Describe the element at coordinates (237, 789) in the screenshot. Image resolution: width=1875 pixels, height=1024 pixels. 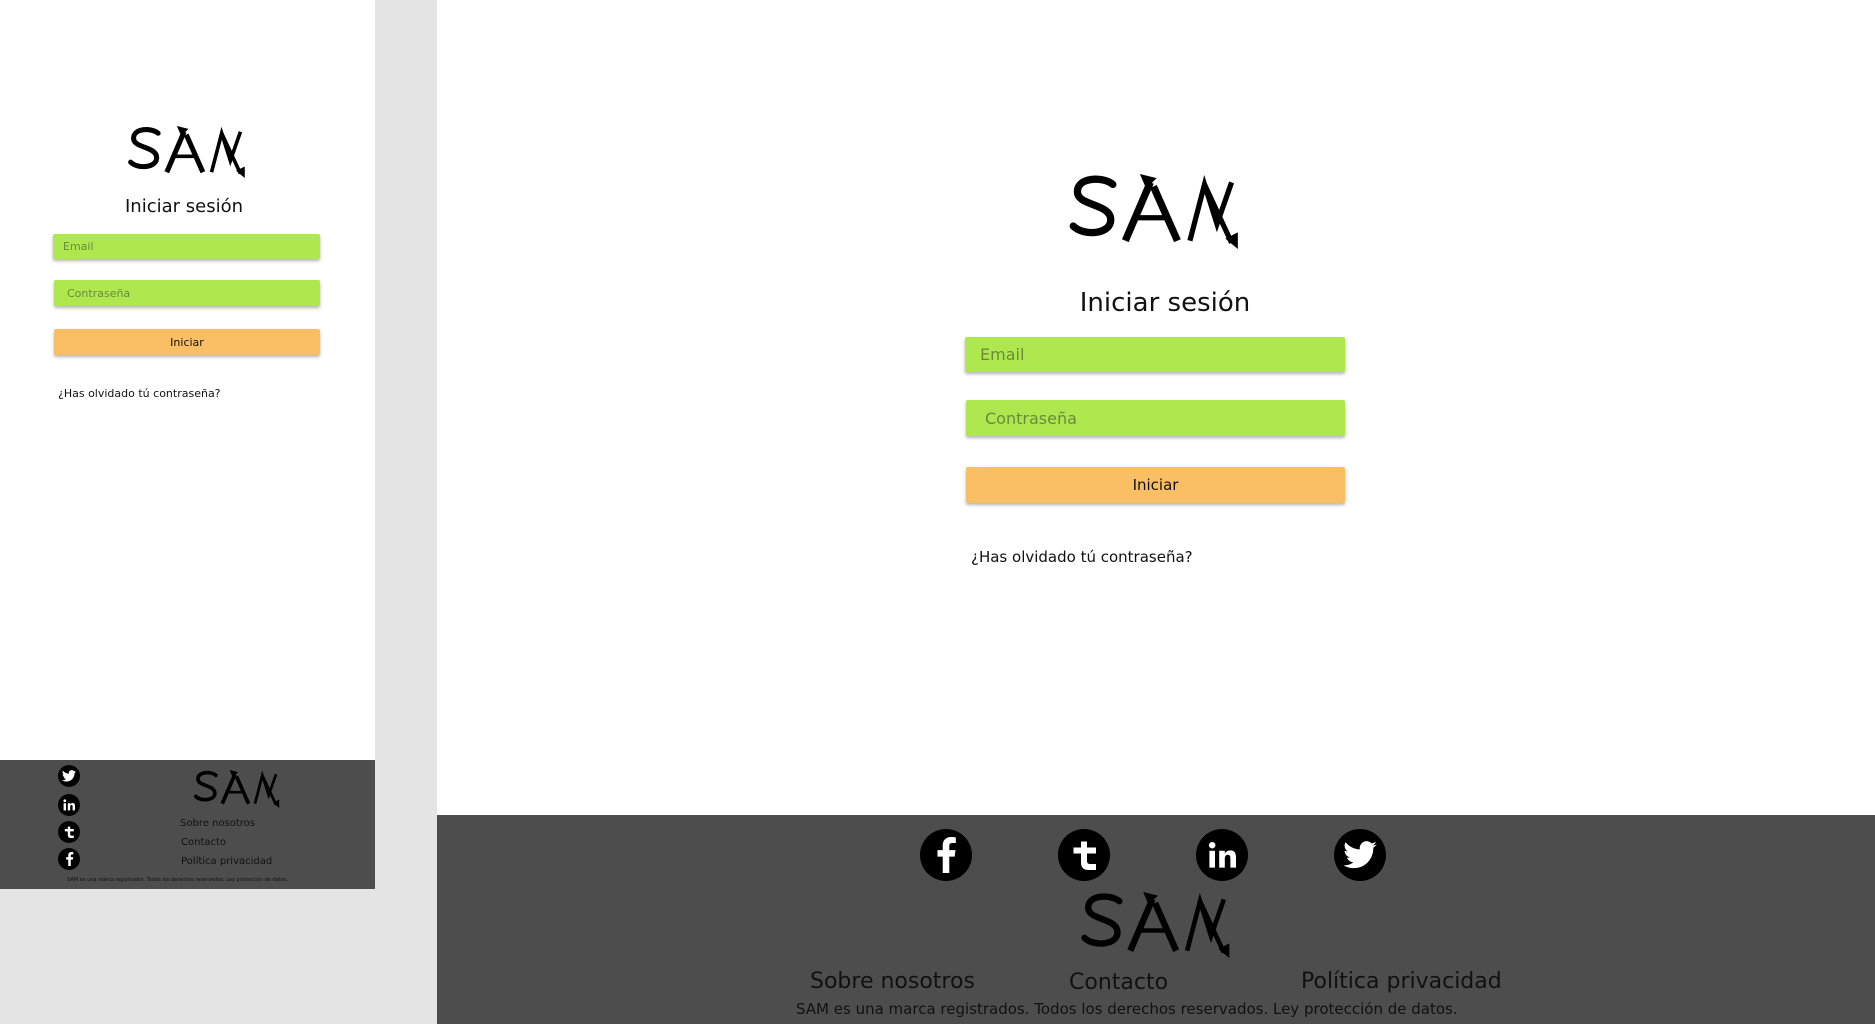
I see `mobile-footer-logo` at that location.